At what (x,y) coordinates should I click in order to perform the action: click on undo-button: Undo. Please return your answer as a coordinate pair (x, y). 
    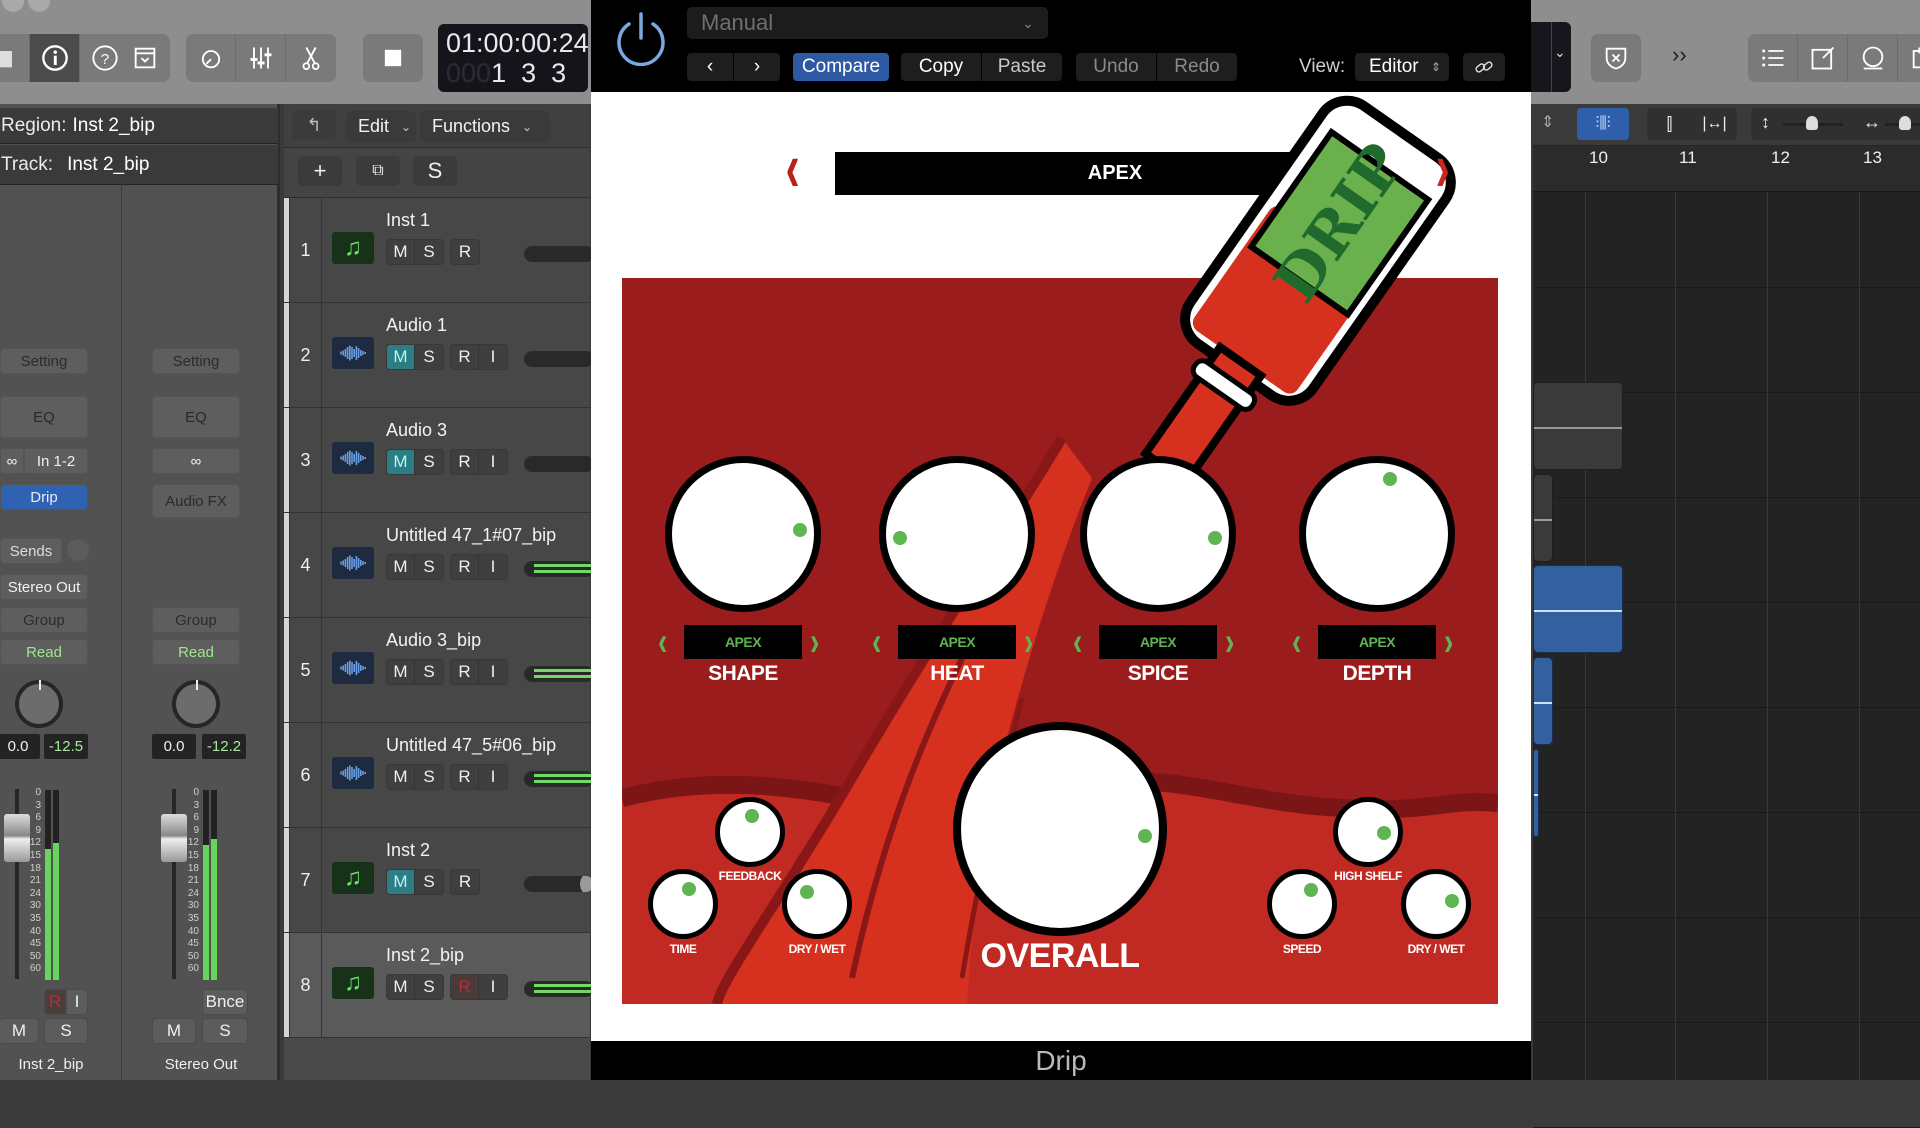
    Looking at the image, I should click on (1116, 67).